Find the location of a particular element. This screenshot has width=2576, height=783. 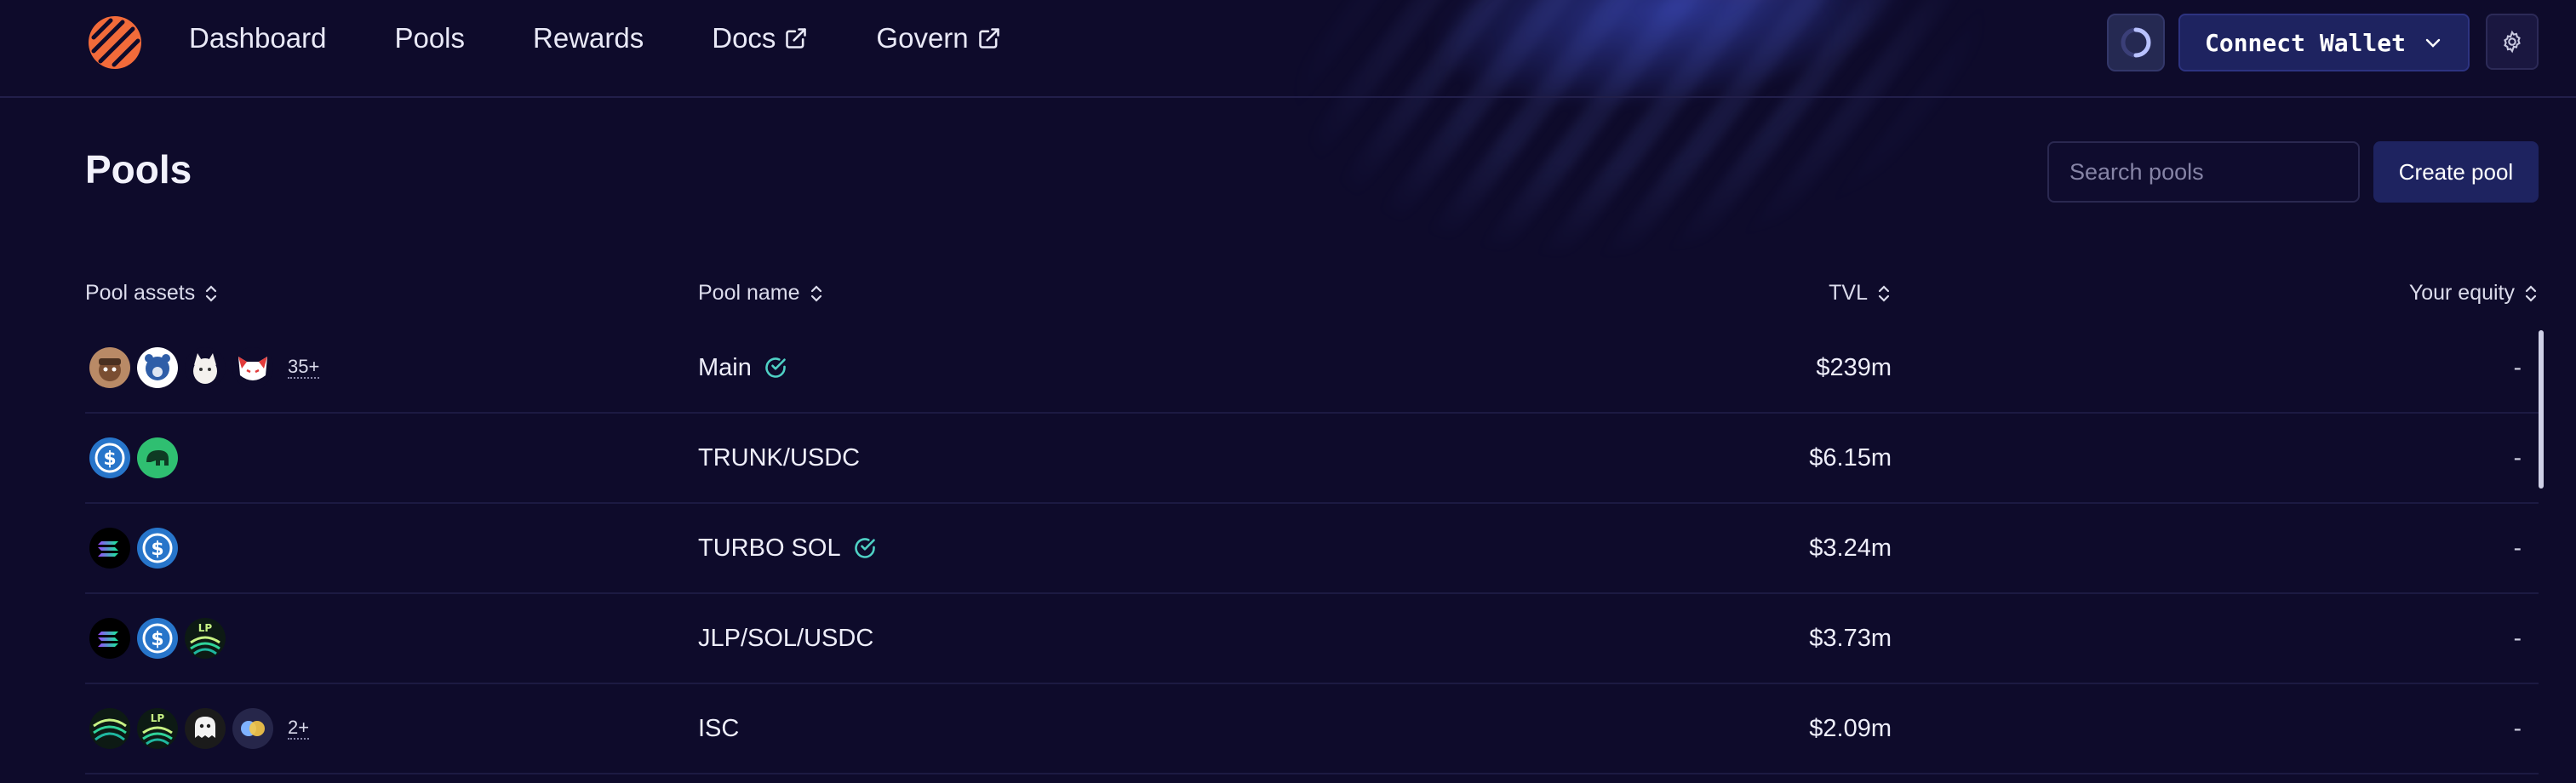

nav-rewards-label: Rewards is located at coordinates (589, 38).